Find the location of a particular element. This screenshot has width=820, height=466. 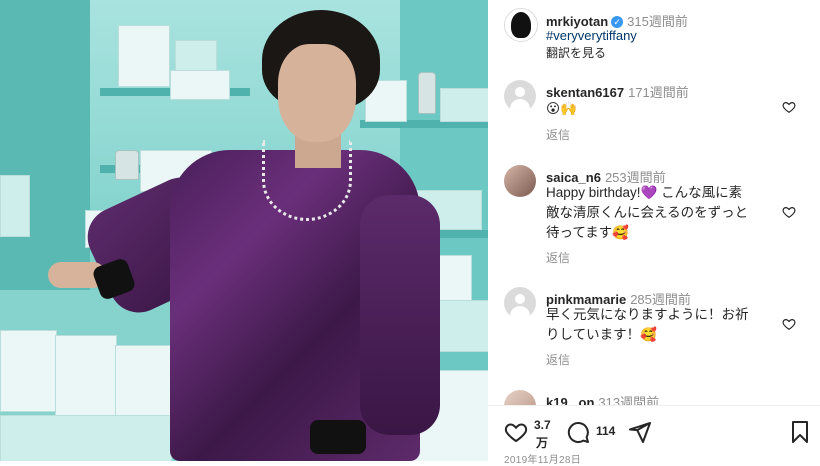

person-necklace is located at coordinates (307, 180).